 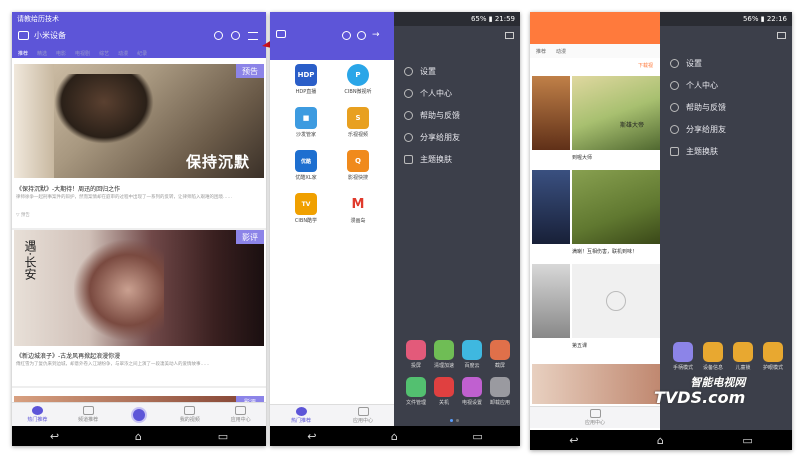 What do you see at coordinates (492, 19) in the screenshot?
I see `status-right-text: 65% ▮ 21:59` at bounding box center [492, 19].